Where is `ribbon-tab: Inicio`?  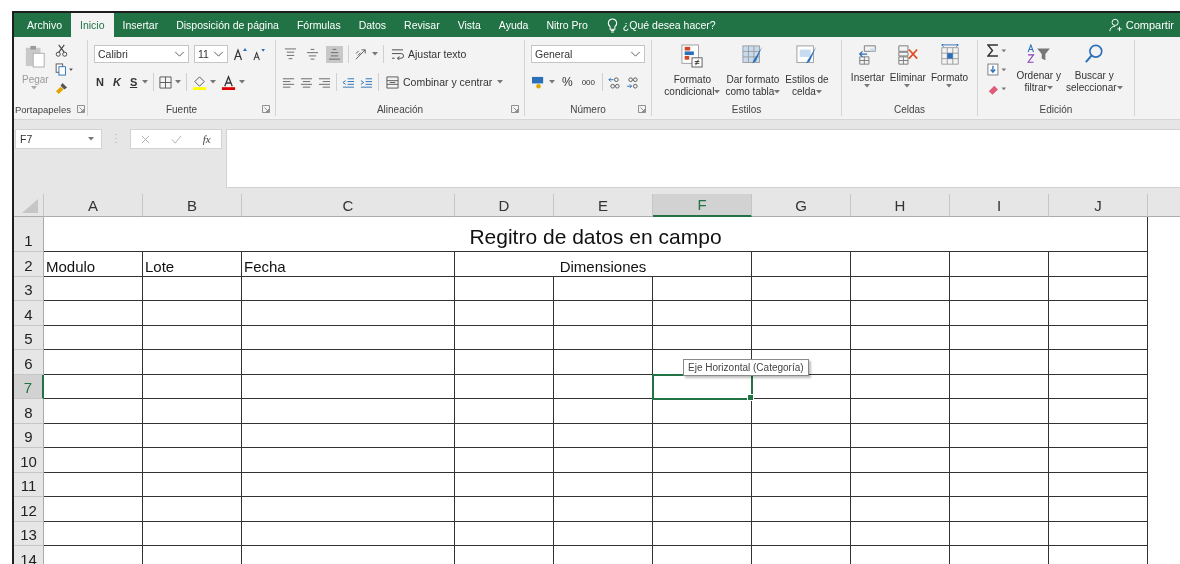
ribbon-tab: Inicio is located at coordinates (92, 25).